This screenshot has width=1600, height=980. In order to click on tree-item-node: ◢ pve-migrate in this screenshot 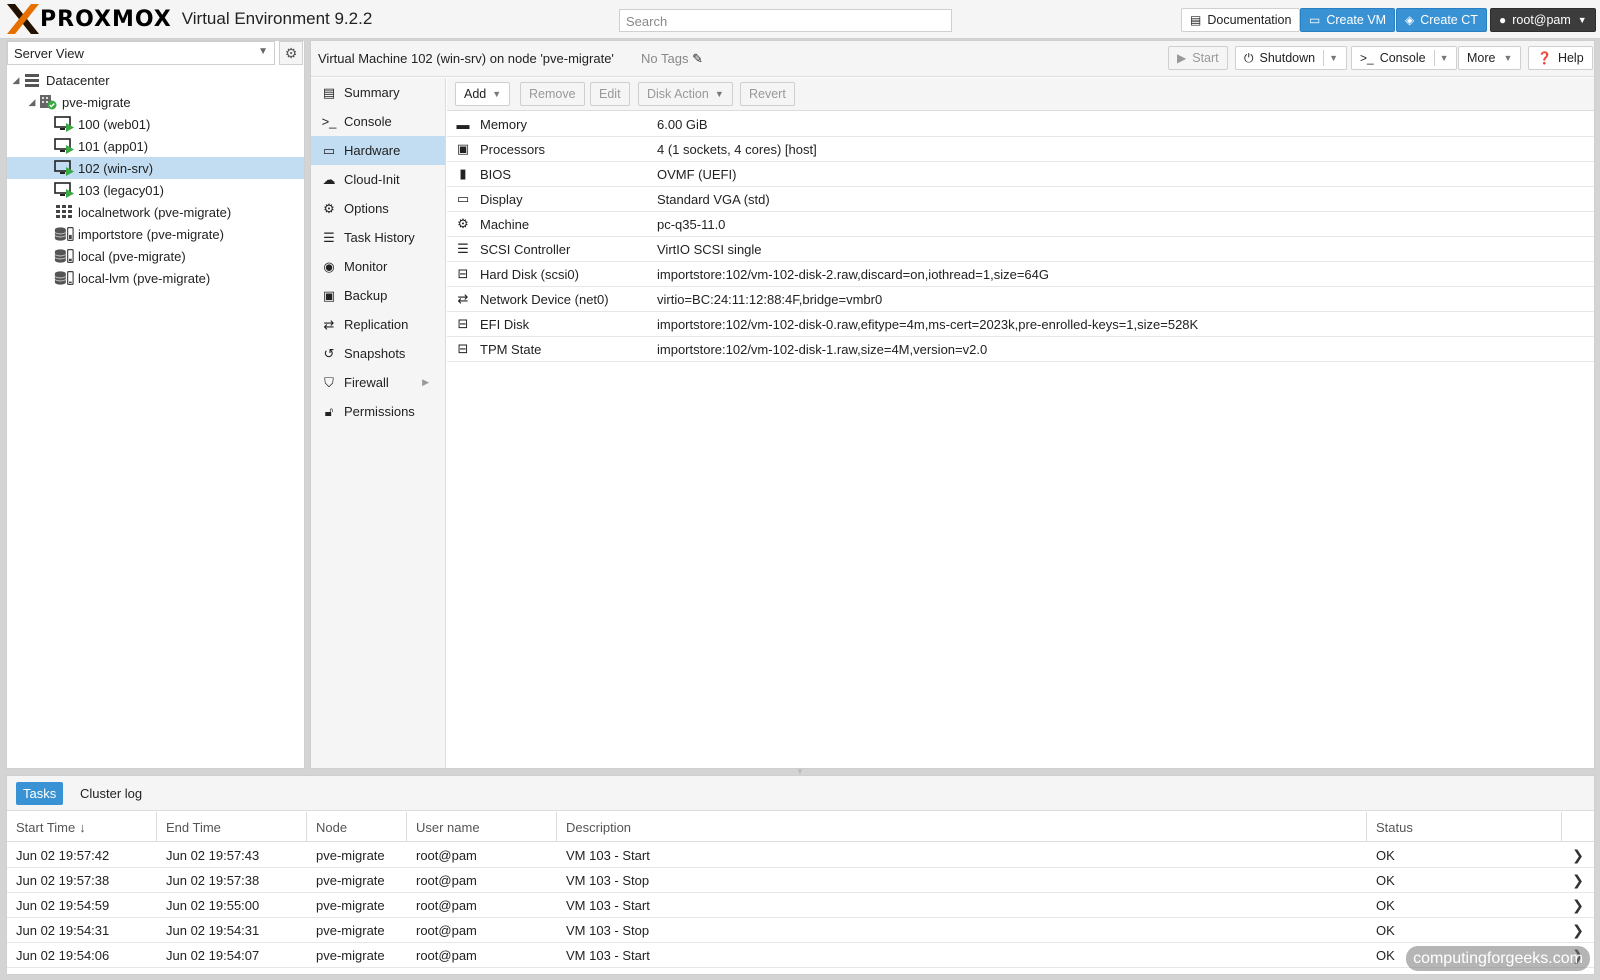, I will do `click(155, 102)`.